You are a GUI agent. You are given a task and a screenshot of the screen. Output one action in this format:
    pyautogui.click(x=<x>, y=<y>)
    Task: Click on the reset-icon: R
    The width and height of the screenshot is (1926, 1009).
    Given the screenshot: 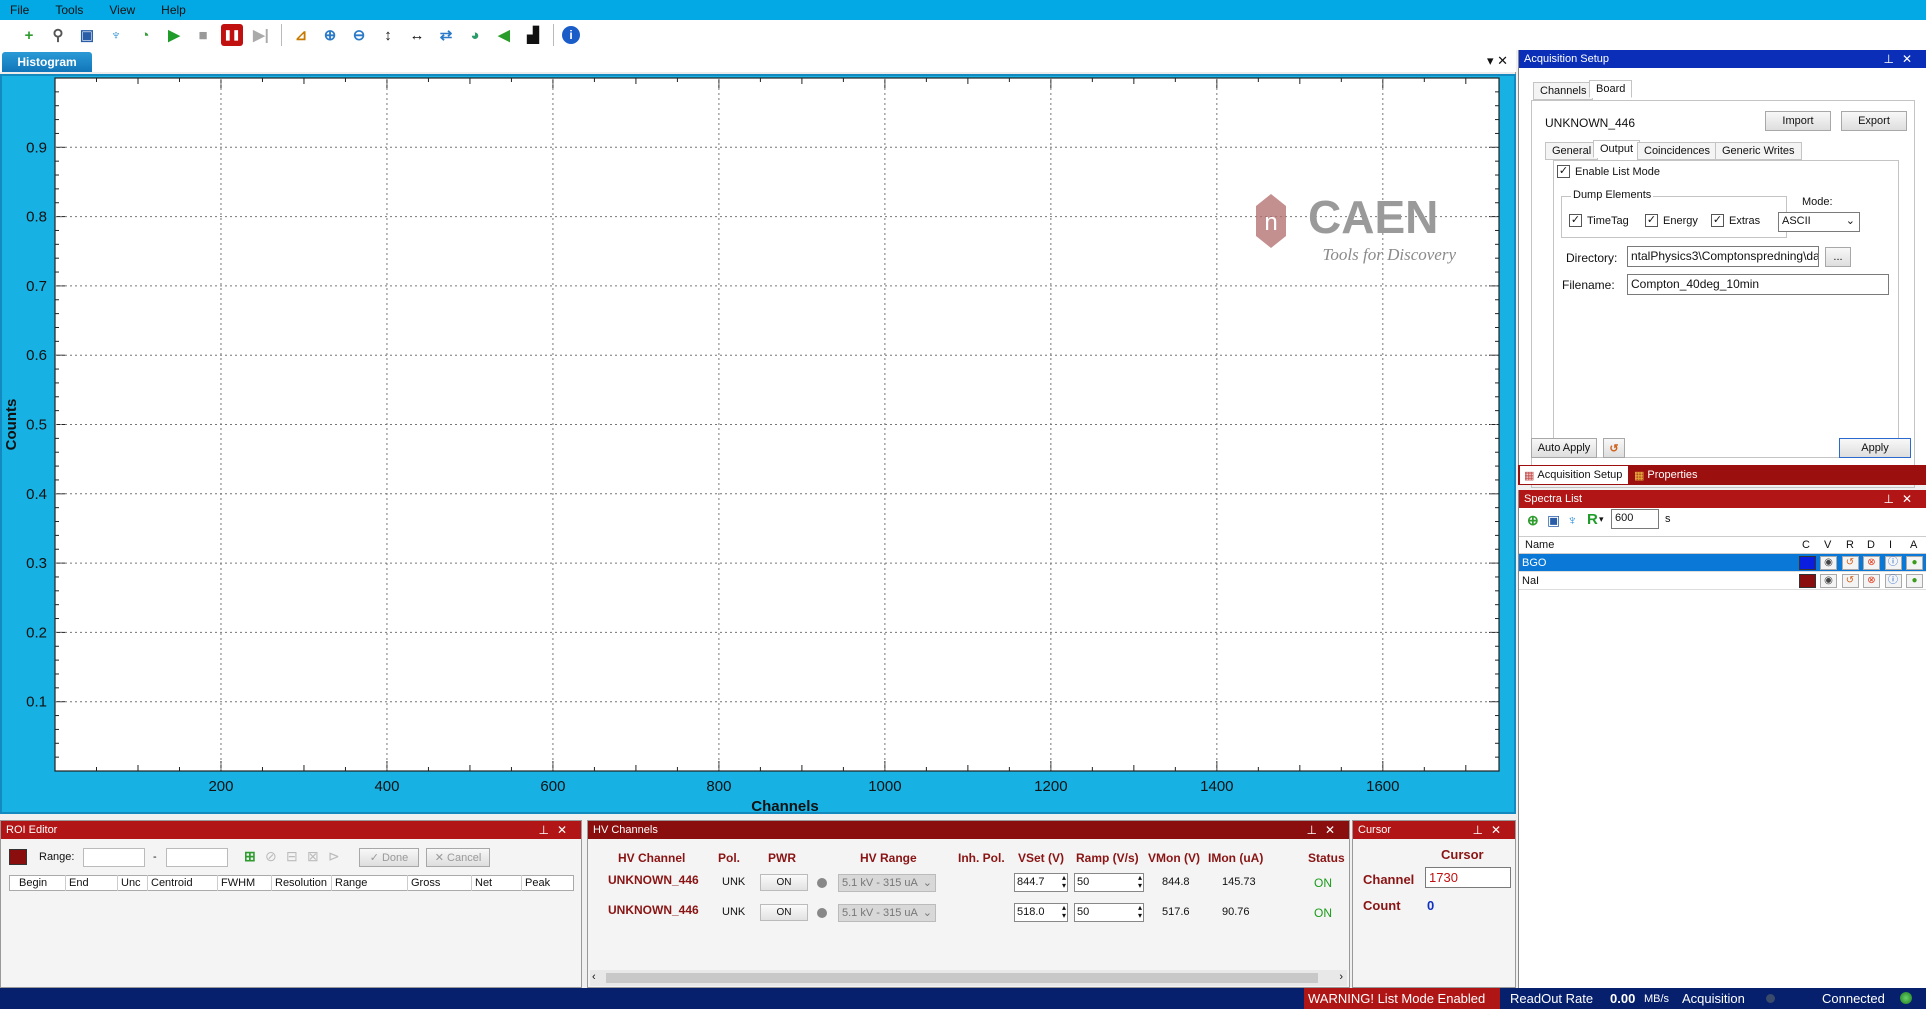 What is the action you would take?
    pyautogui.click(x=1592, y=519)
    